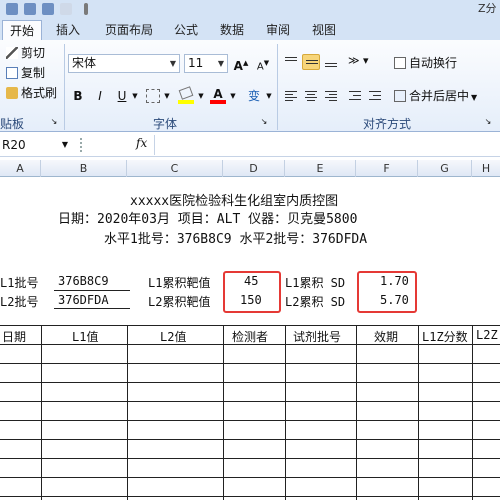  I want to click on font-name-combo: 宋体 ▼, so click(124, 63).